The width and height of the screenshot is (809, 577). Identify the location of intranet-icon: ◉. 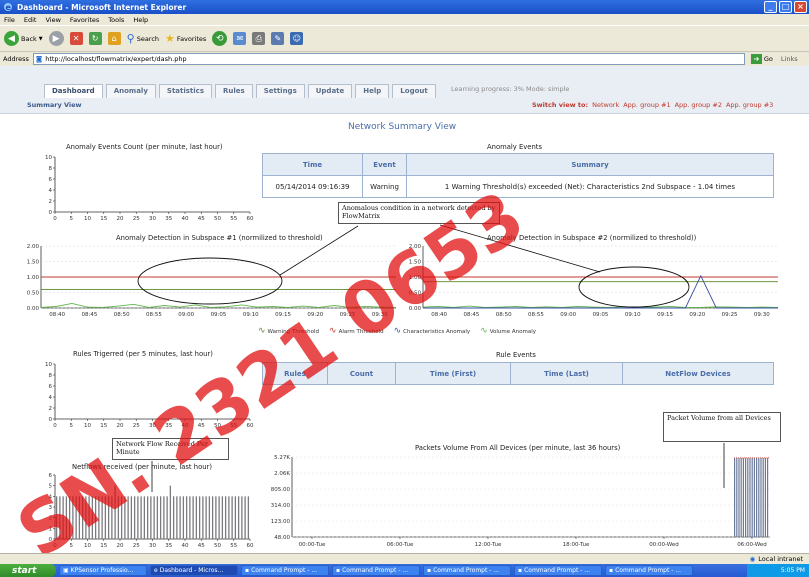
(752, 559).